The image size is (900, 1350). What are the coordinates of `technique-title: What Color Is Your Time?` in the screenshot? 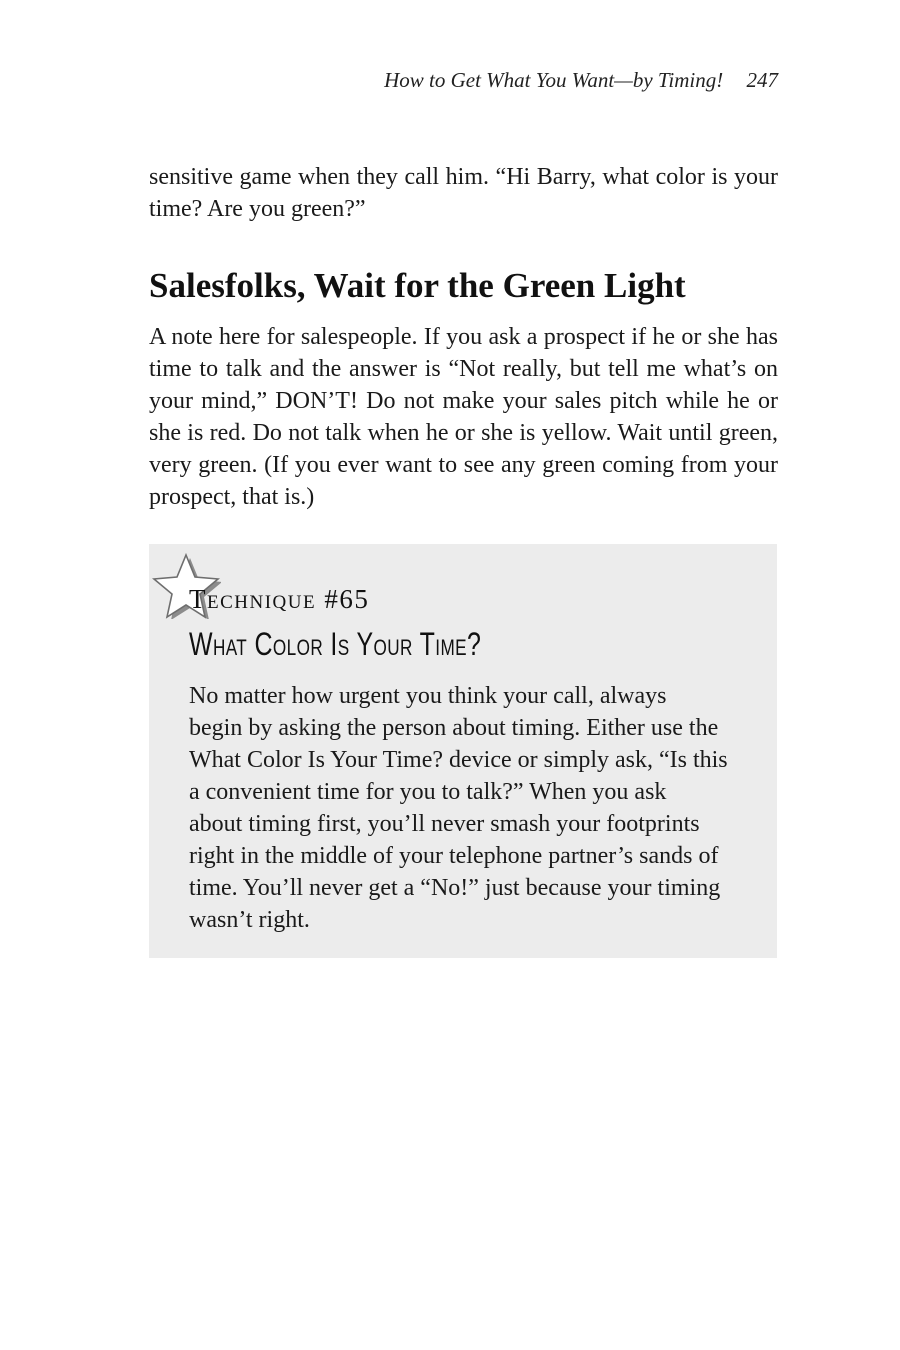 It's located at (335, 644).